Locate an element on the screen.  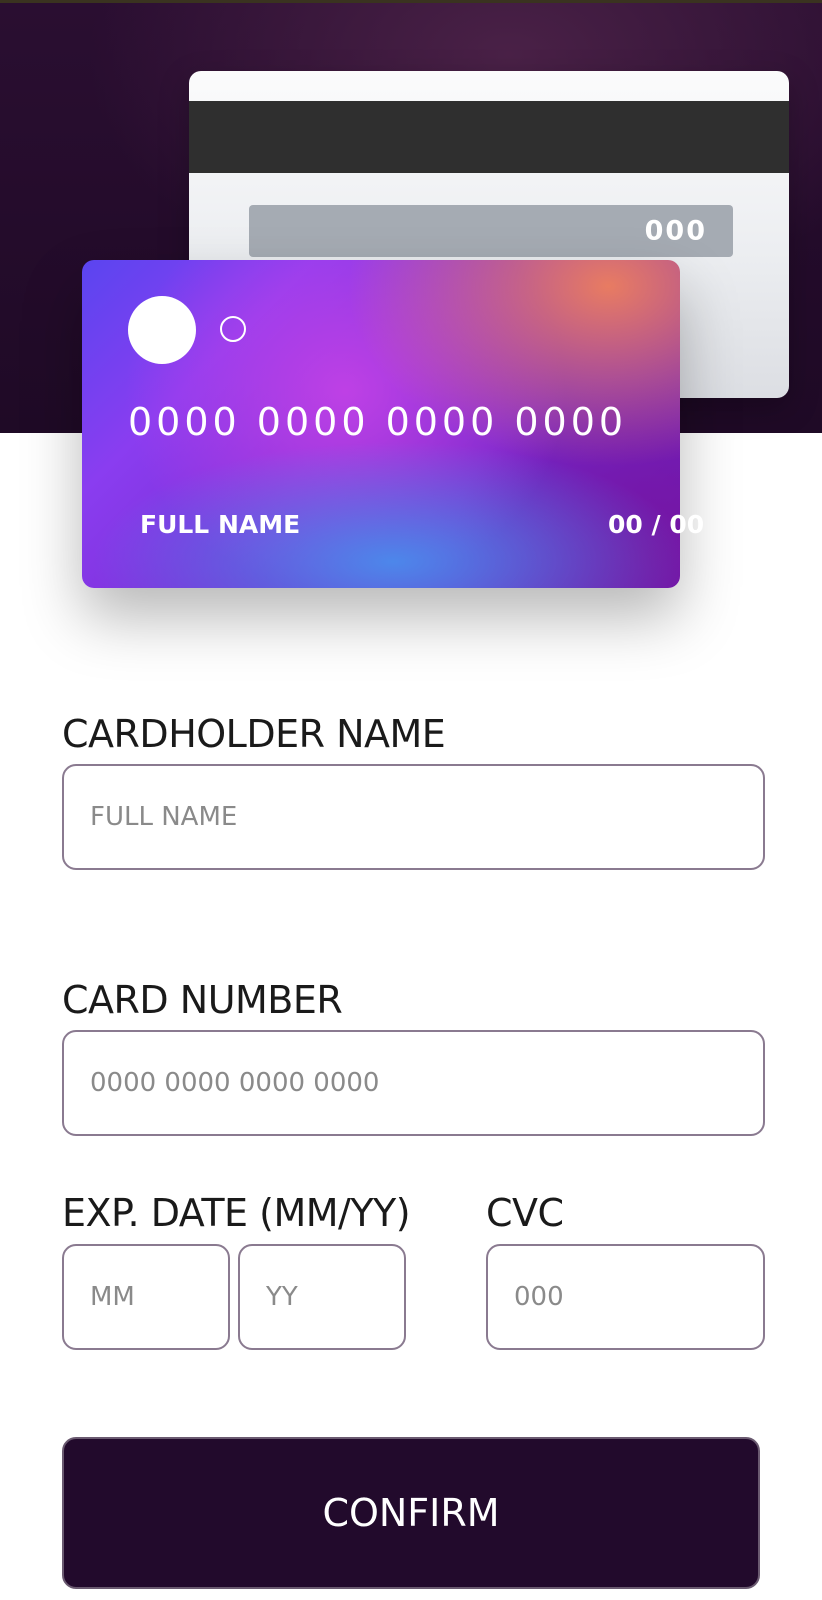
card-logo-circle-small is located at coordinates (233, 329).